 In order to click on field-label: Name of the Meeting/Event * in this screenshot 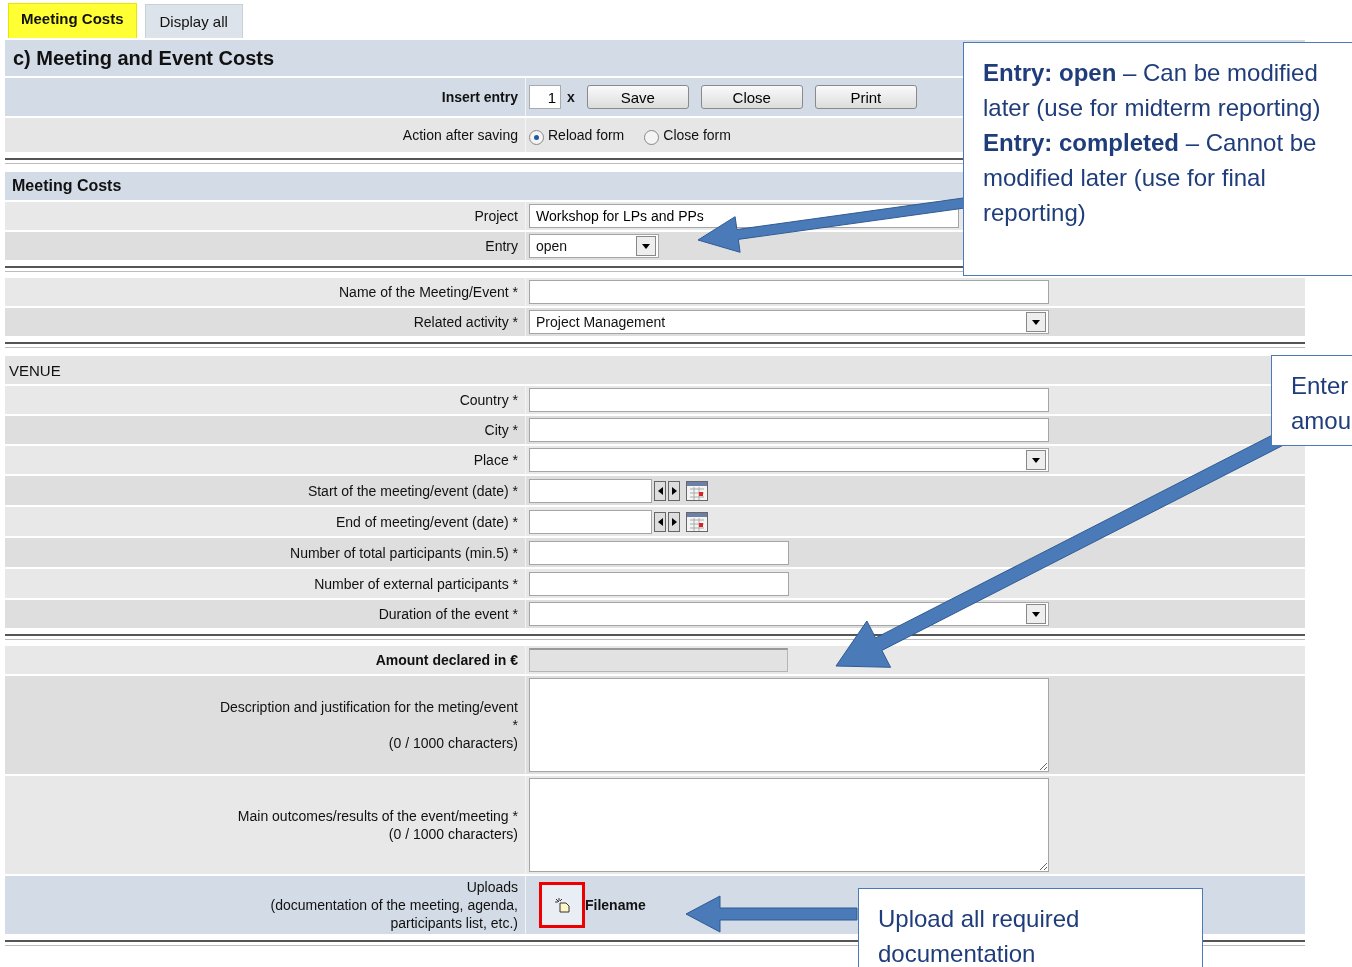, I will do `click(428, 292)`.